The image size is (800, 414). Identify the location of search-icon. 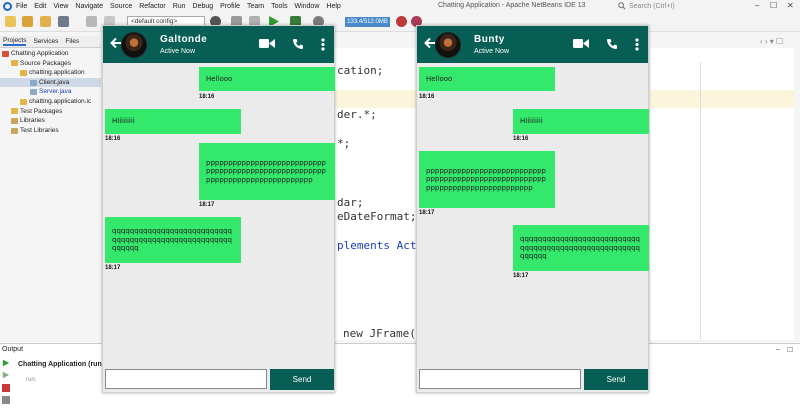
(622, 6).